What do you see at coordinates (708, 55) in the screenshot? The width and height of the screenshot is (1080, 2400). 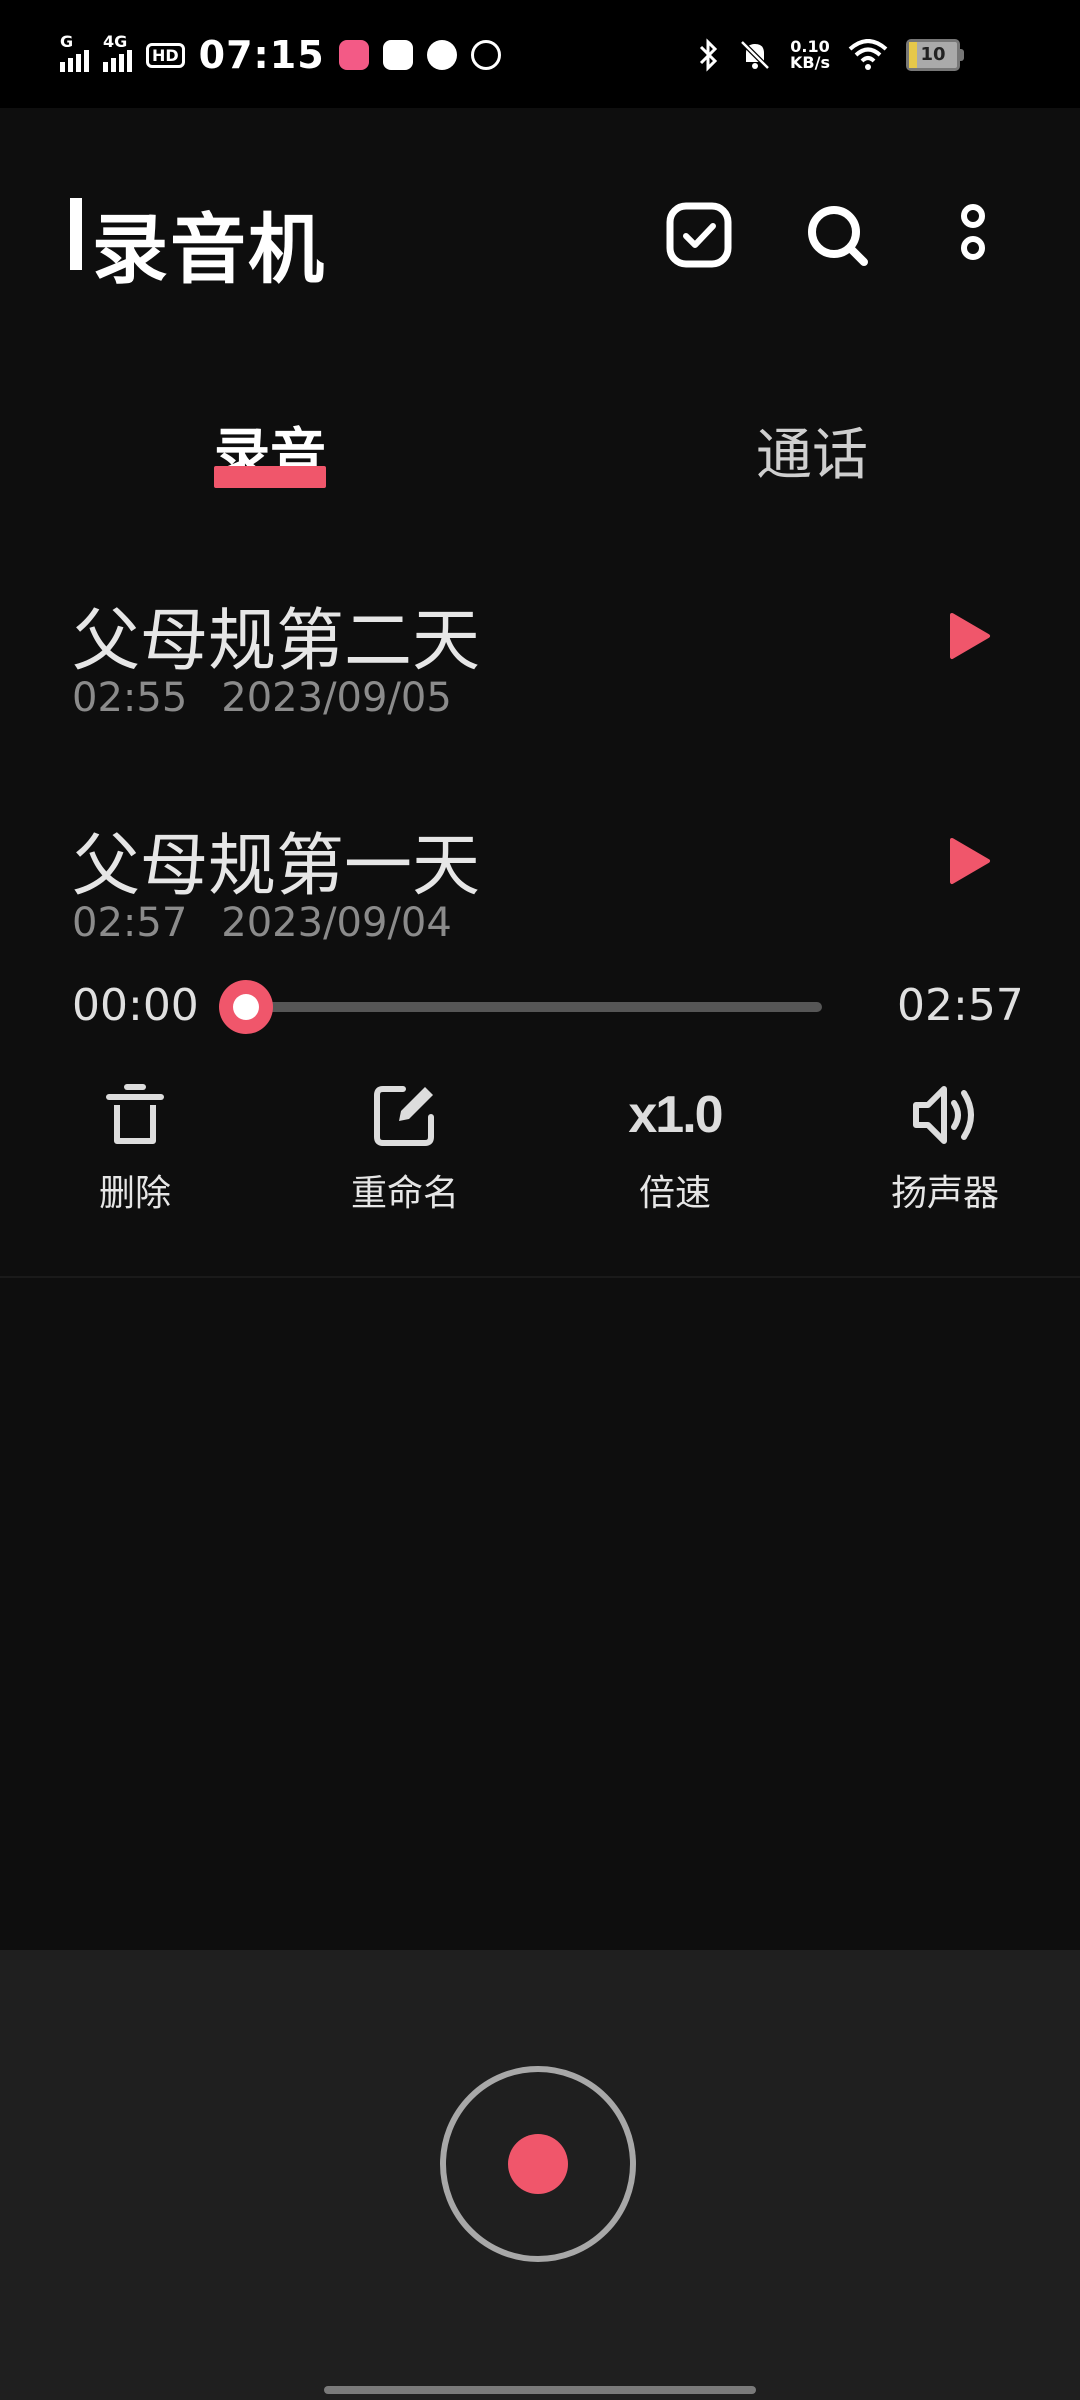 I see `bluetooth-icon` at bounding box center [708, 55].